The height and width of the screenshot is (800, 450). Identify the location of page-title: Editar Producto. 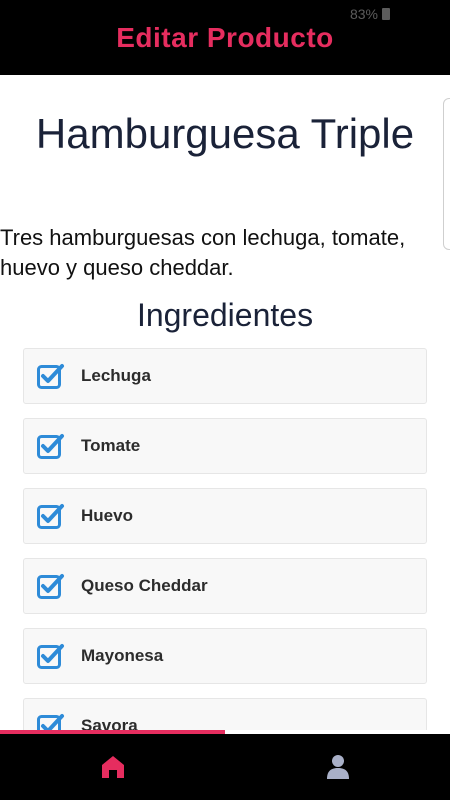
(225, 37).